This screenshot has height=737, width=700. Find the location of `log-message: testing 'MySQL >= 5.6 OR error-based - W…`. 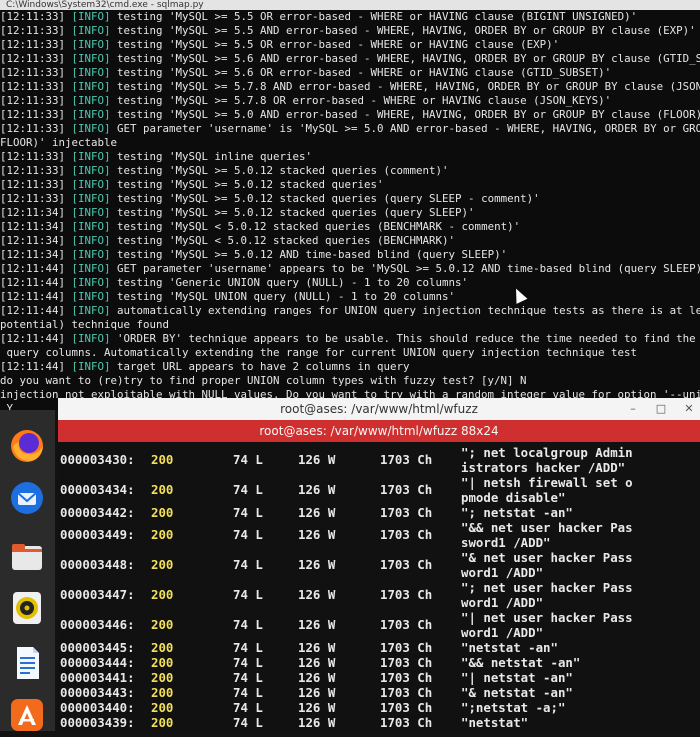

log-message: testing 'MySQL >= 5.6 OR error-based - W… is located at coordinates (361, 72).